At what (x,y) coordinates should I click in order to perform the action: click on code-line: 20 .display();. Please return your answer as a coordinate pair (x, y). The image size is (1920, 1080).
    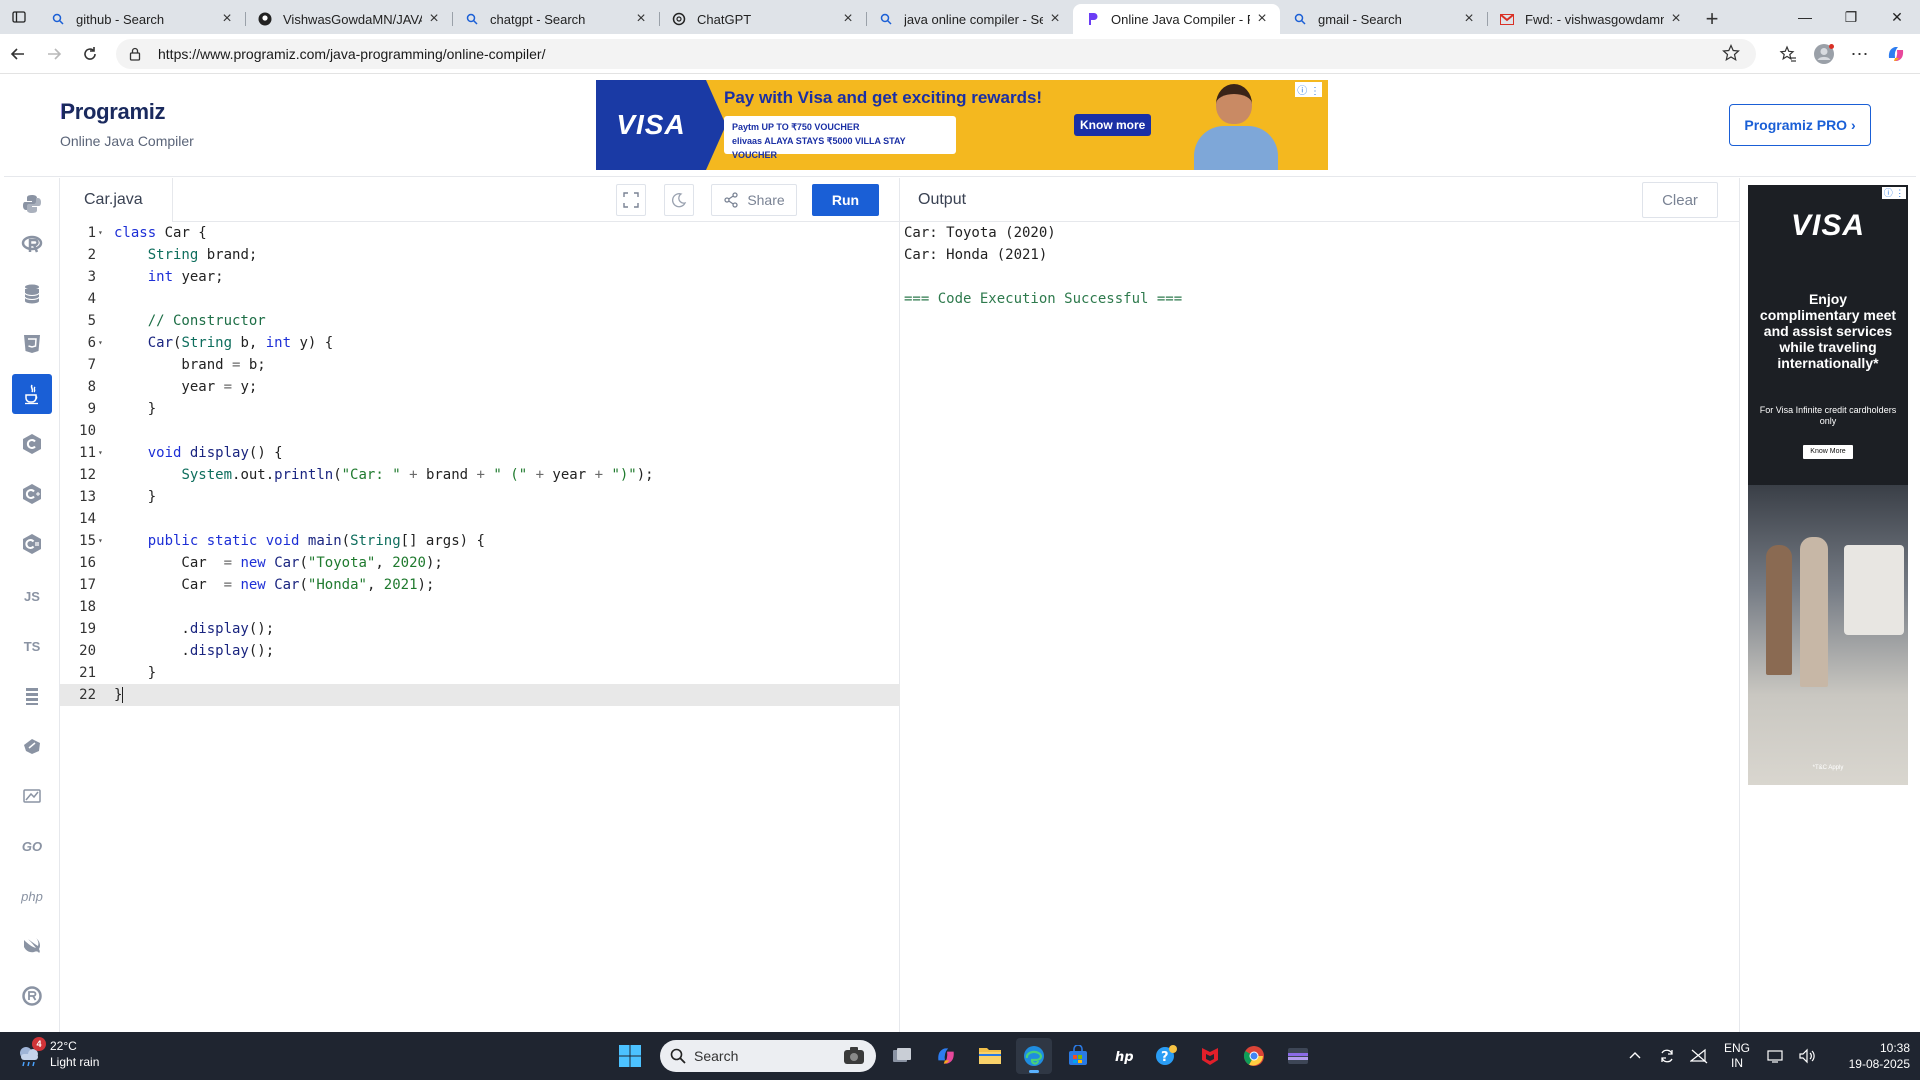
    Looking at the image, I should click on (480, 651).